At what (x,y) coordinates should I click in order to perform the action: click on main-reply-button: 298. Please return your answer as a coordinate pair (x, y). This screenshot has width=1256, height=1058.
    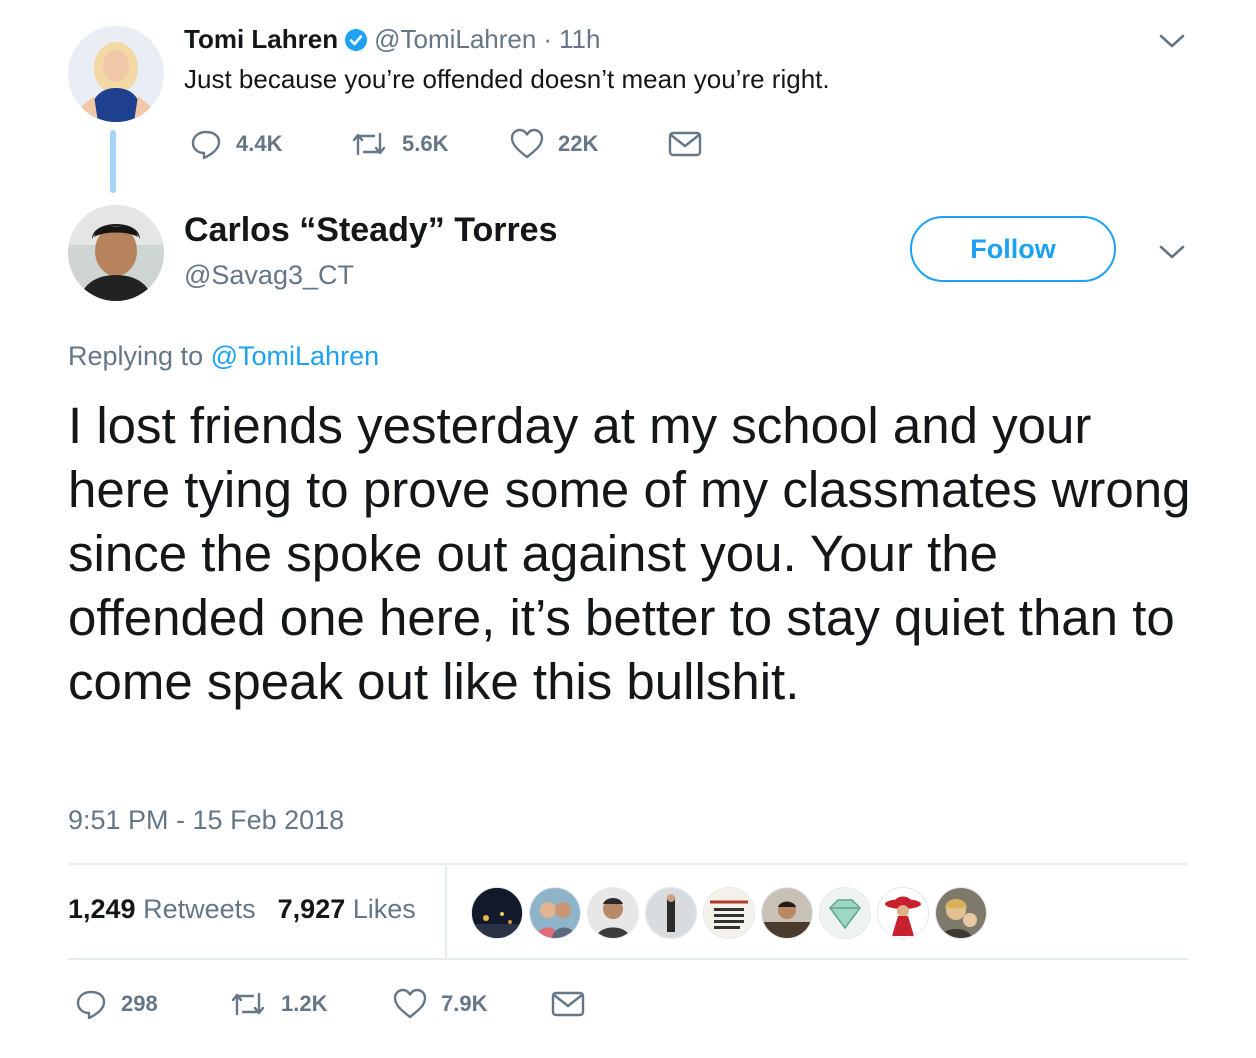
    Looking at the image, I should click on (152, 1004).